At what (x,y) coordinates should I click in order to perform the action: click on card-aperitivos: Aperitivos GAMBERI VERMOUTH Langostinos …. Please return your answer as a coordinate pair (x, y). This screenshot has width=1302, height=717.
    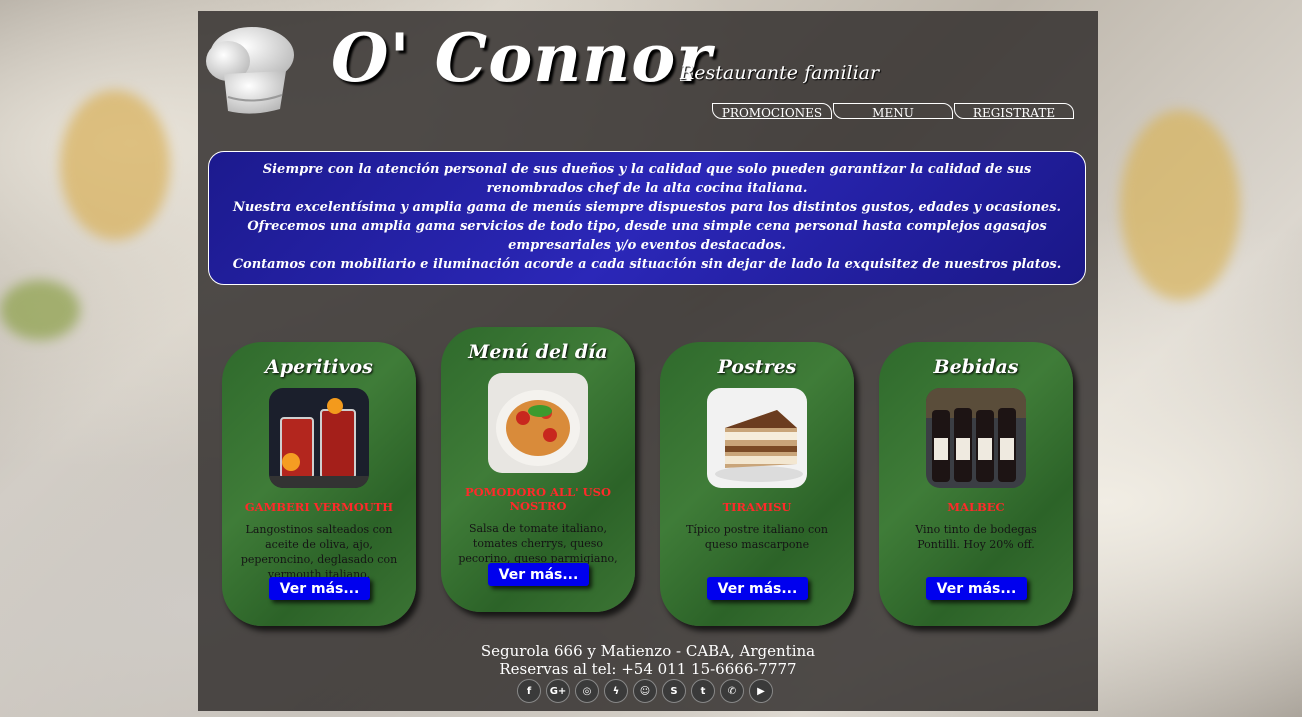
    Looking at the image, I should click on (319, 484).